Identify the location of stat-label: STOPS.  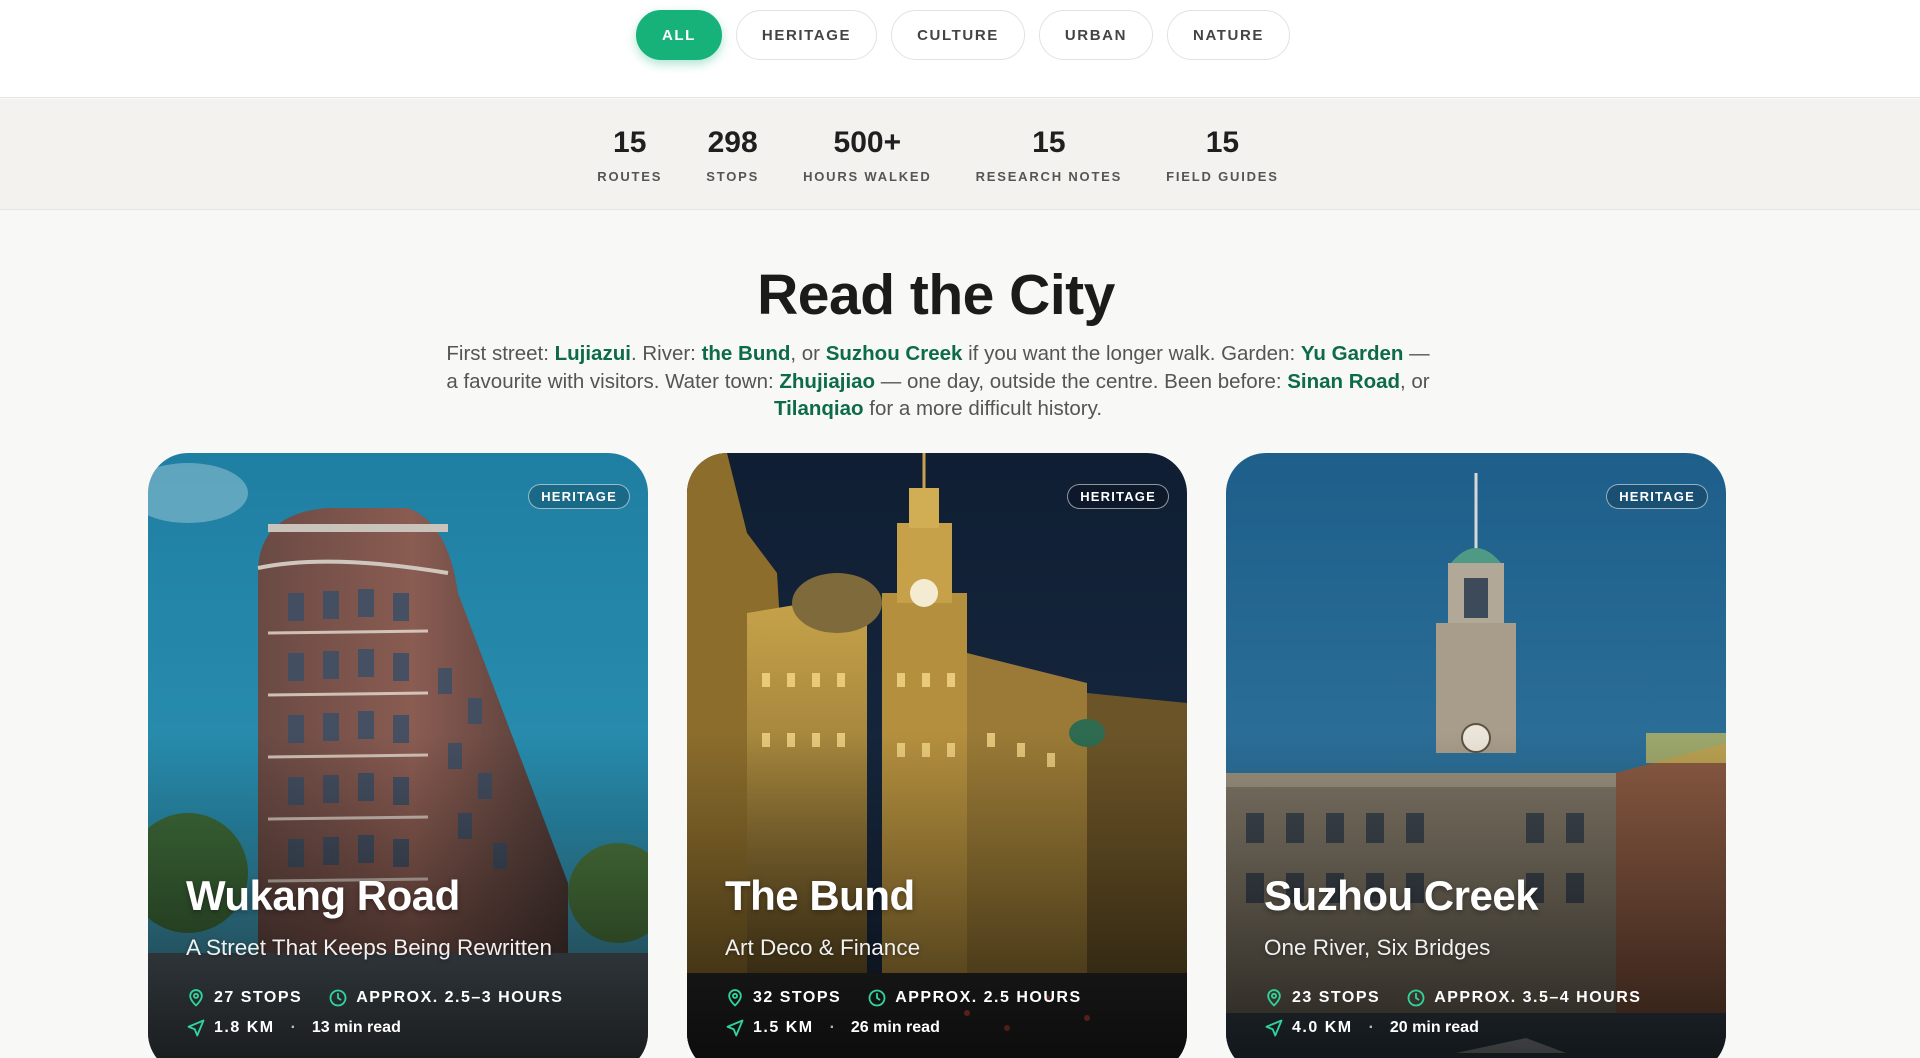
(733, 176).